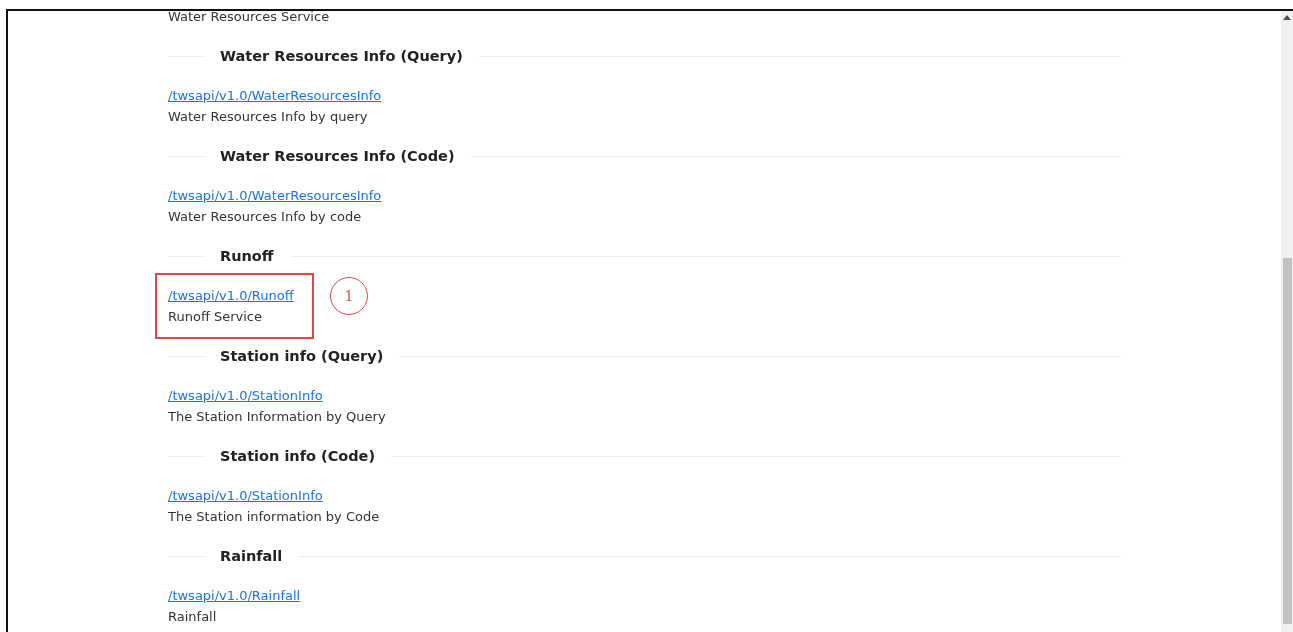  I want to click on section-heading: Water Resources Info (Code), so click(337, 156).